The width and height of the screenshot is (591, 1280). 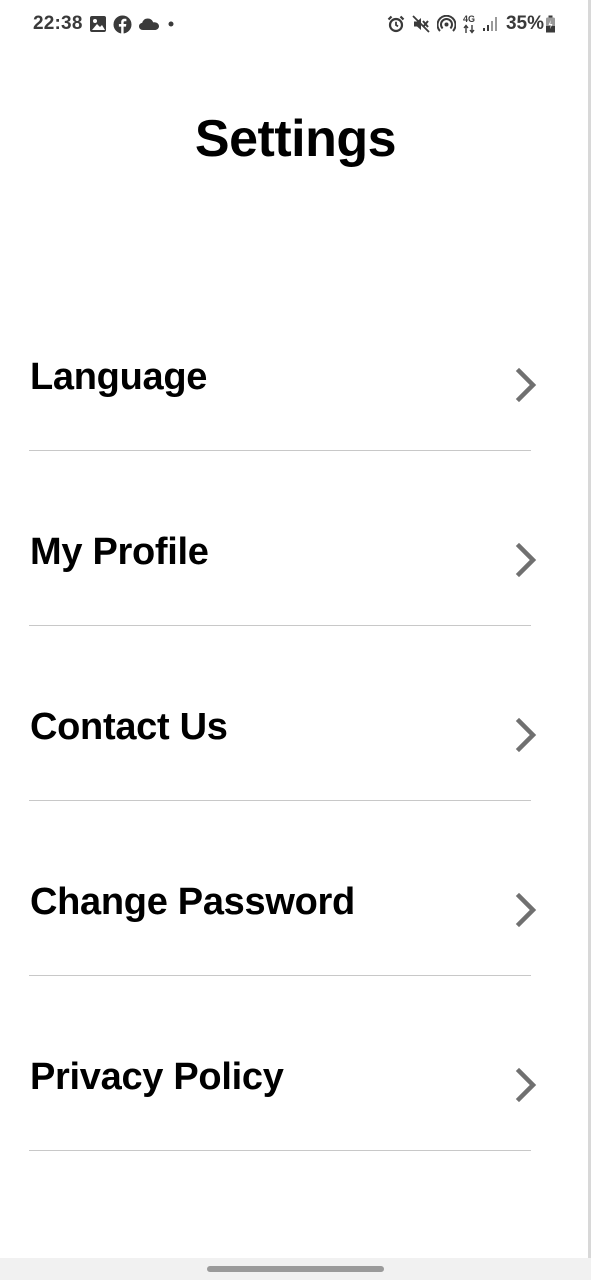 I want to click on settings-item-change-password: Change Password, so click(x=295, y=888).